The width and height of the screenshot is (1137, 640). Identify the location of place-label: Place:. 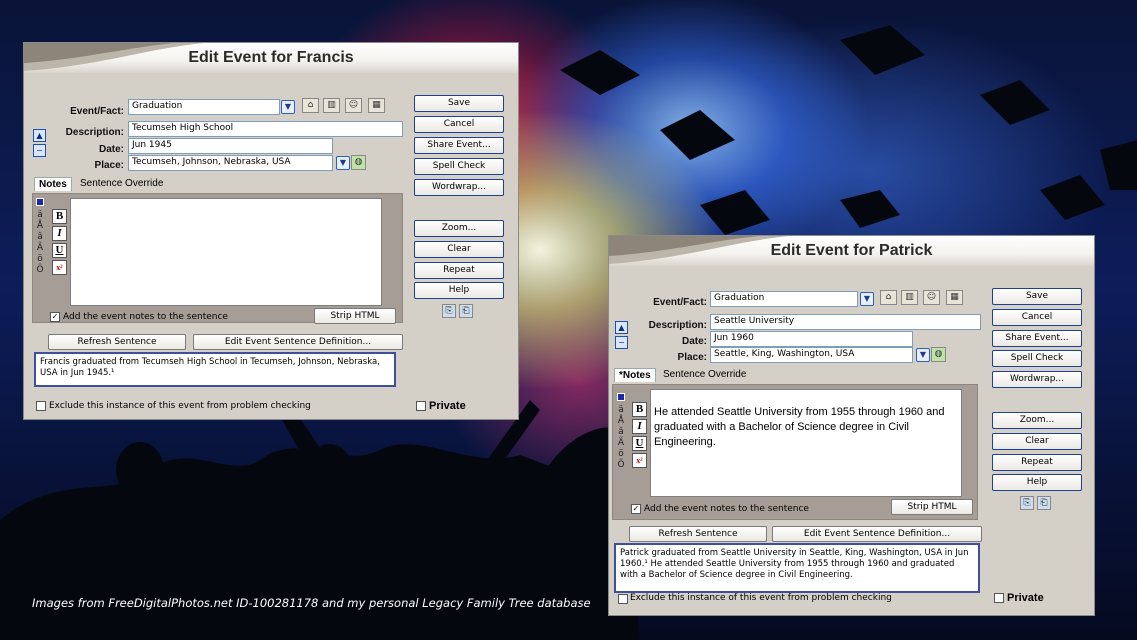
(692, 357).